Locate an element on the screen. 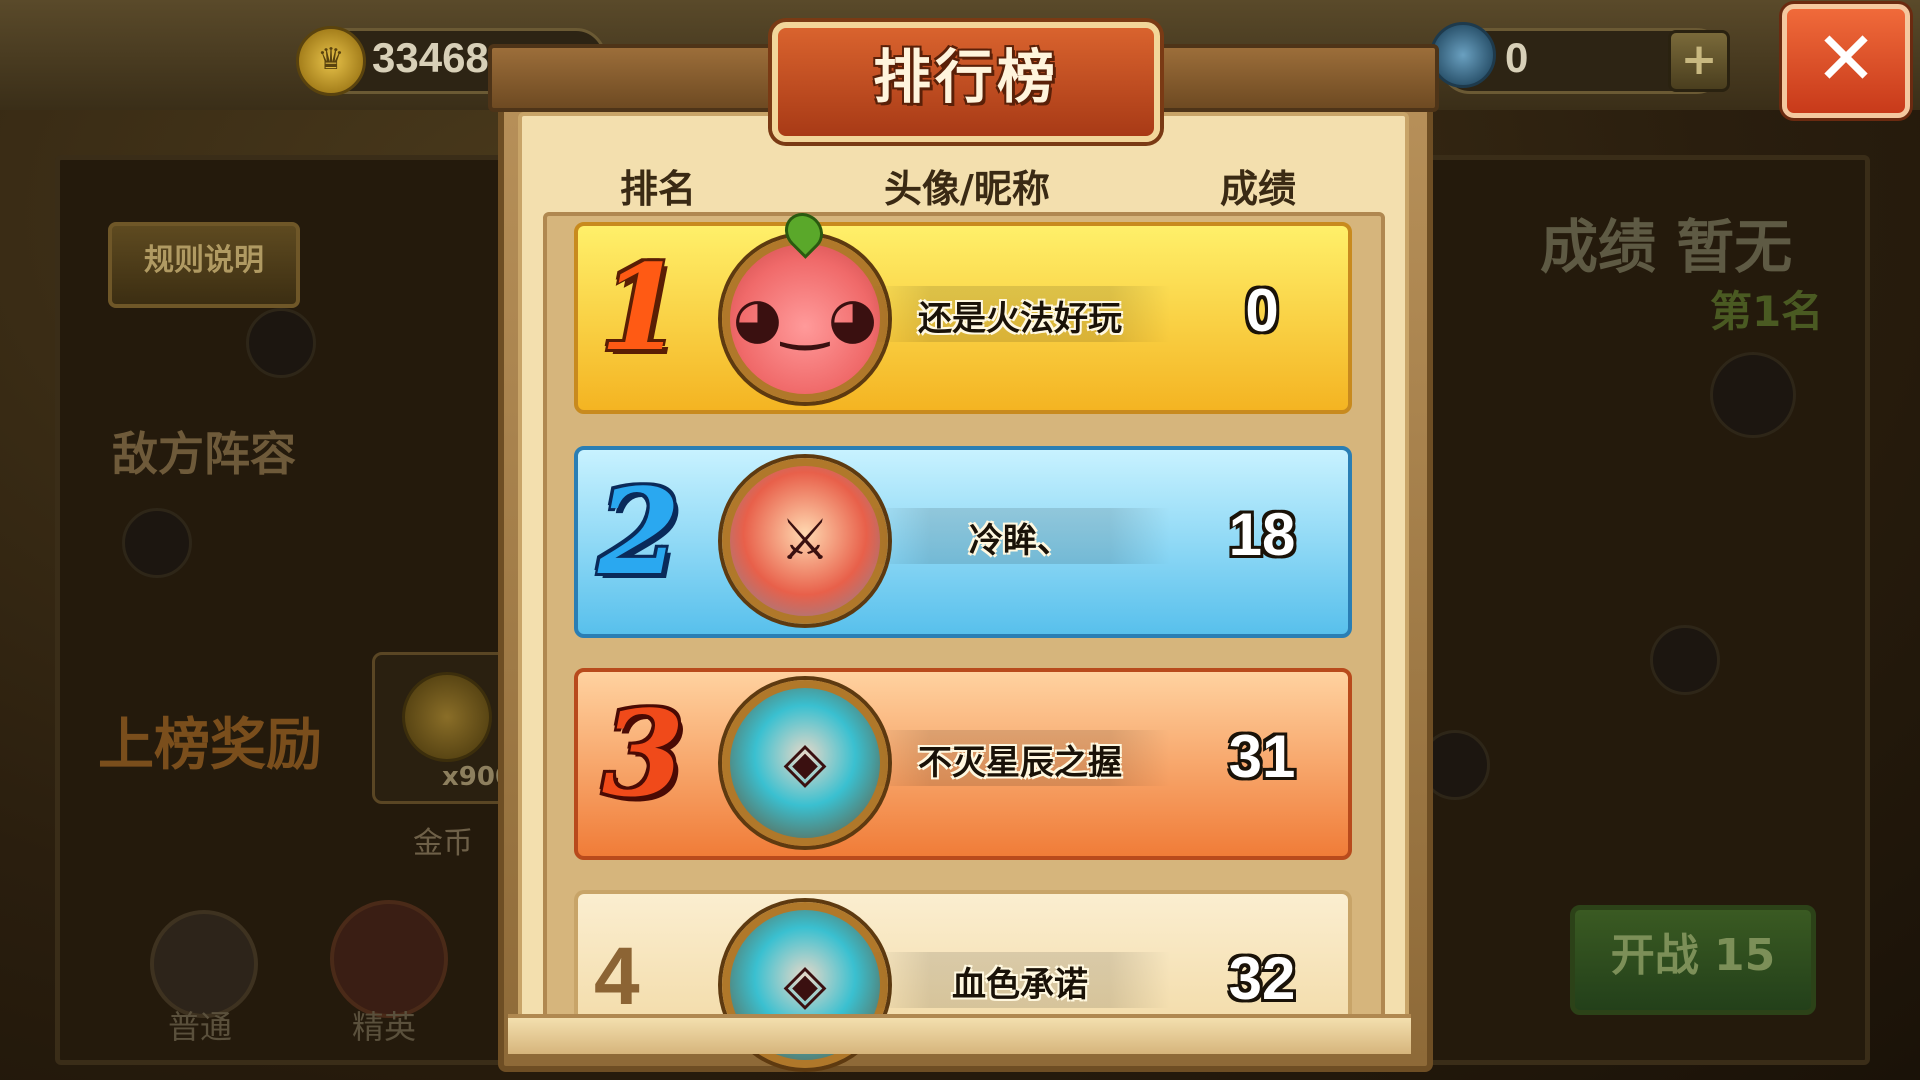 The width and height of the screenshot is (1920, 1080). start-battle-button: 开战 15 is located at coordinates (1693, 960).